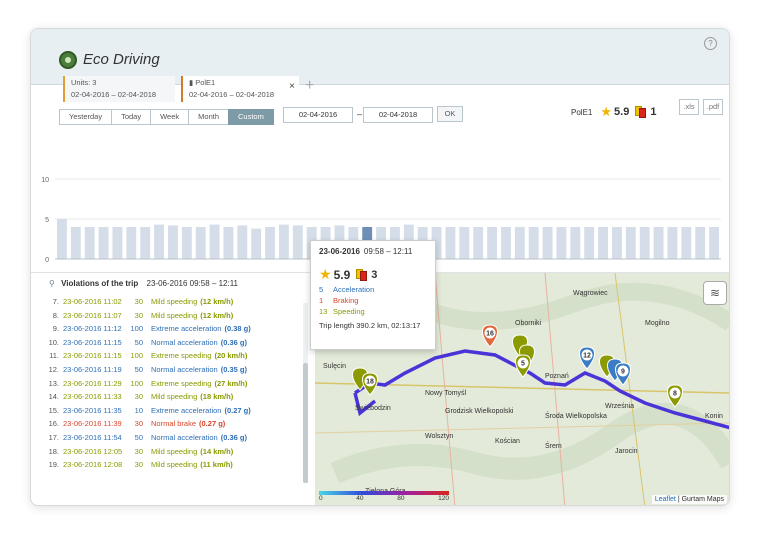 This screenshot has height=539, width=759. What do you see at coordinates (86, 117) in the screenshot?
I see `period-yesterday-button: Yesterday` at bounding box center [86, 117].